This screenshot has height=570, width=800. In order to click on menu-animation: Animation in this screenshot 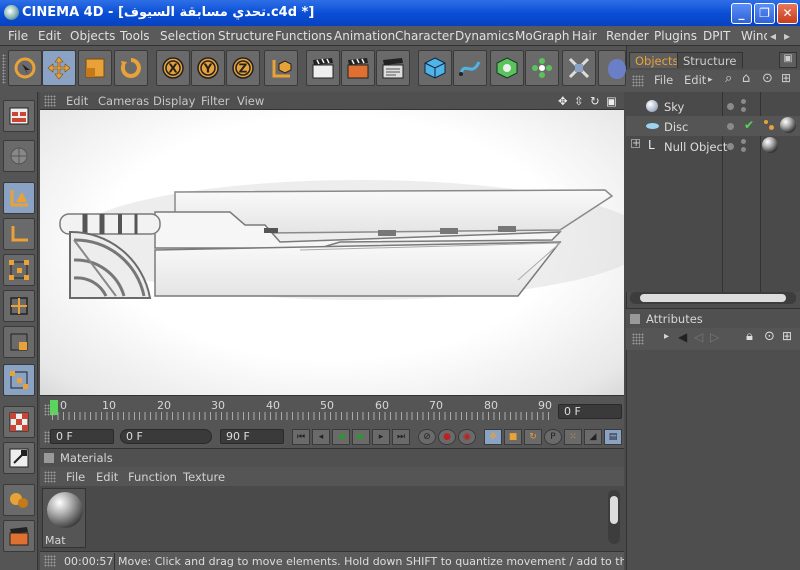, I will do `click(364, 36)`.